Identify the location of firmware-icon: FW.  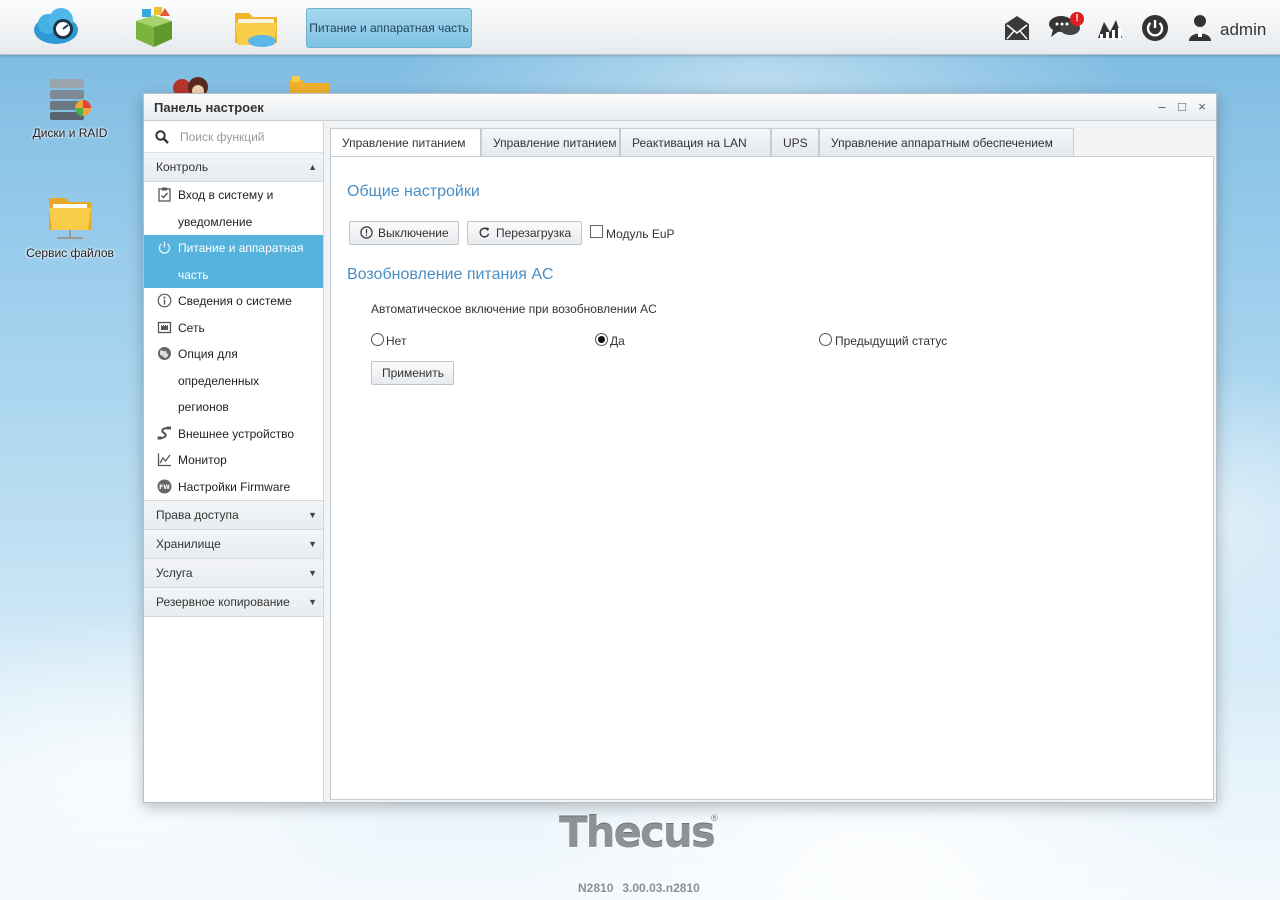
(164, 486).